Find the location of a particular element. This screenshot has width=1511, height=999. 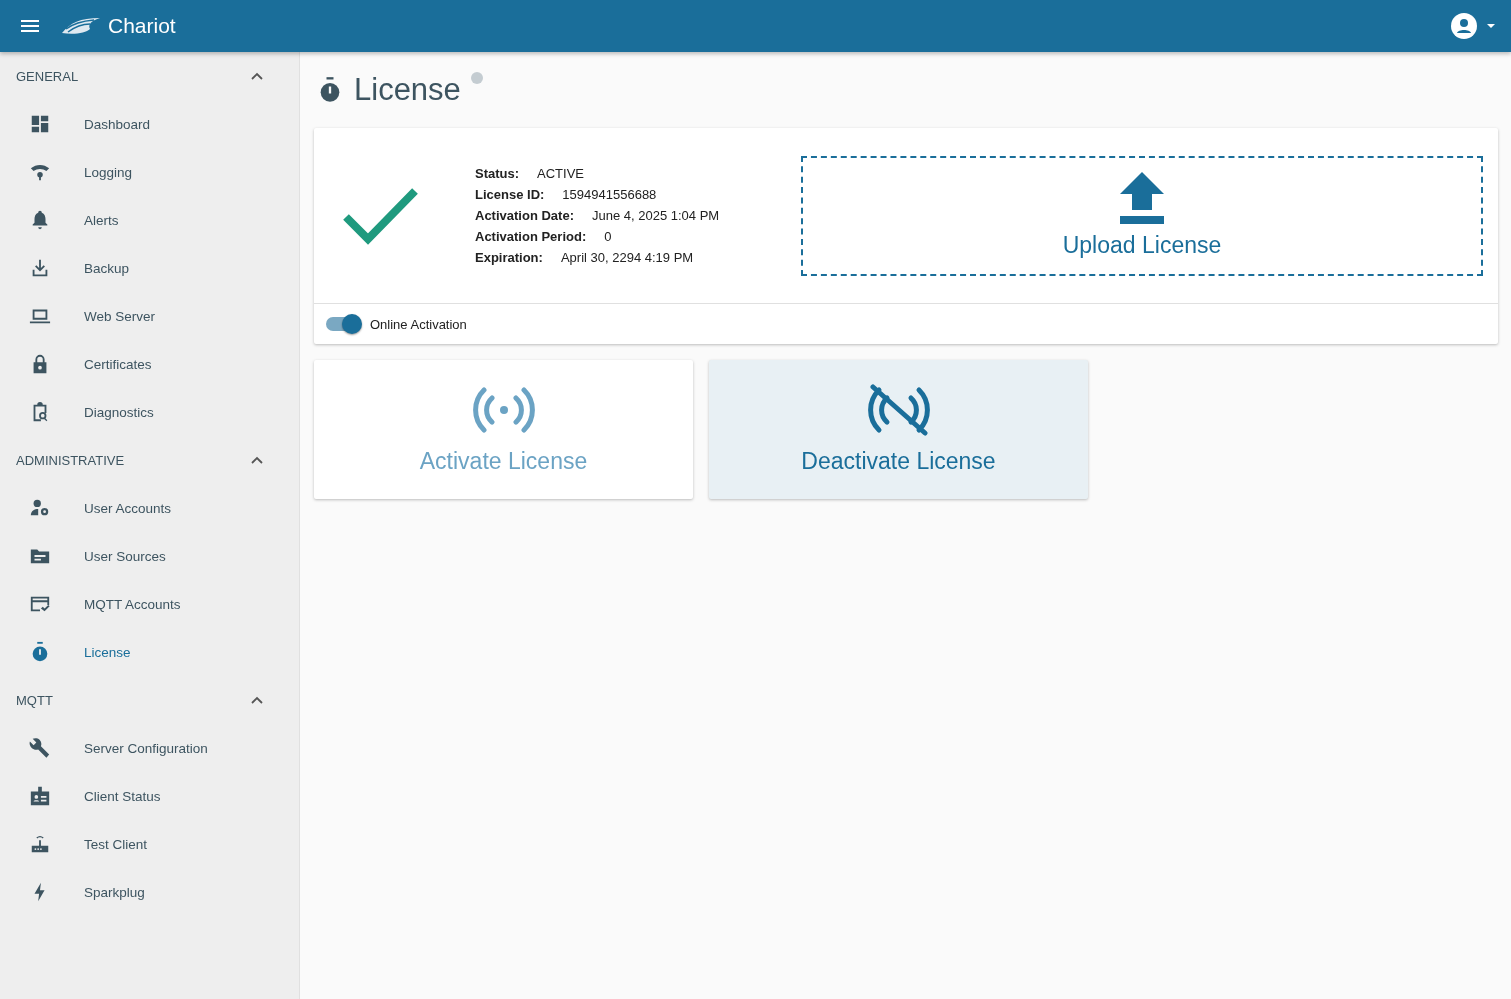

sidebar-item: Dashboard is located at coordinates (149, 124).